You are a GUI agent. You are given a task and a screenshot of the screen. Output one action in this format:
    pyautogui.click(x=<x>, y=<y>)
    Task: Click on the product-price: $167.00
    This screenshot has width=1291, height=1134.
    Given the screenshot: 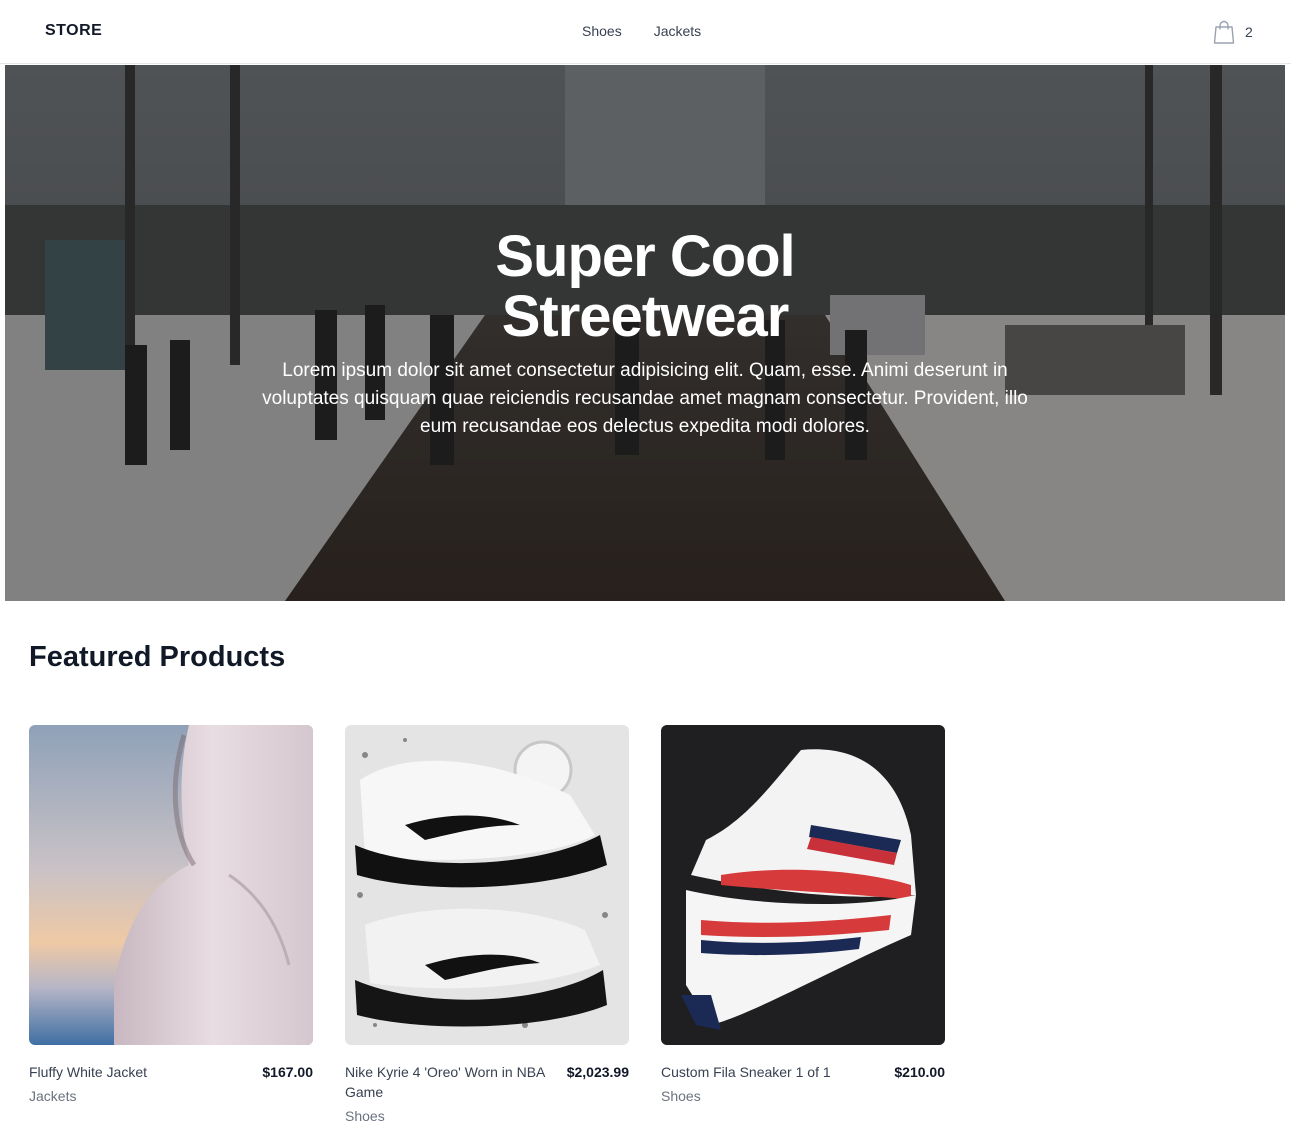 What is the action you would take?
    pyautogui.click(x=287, y=1072)
    